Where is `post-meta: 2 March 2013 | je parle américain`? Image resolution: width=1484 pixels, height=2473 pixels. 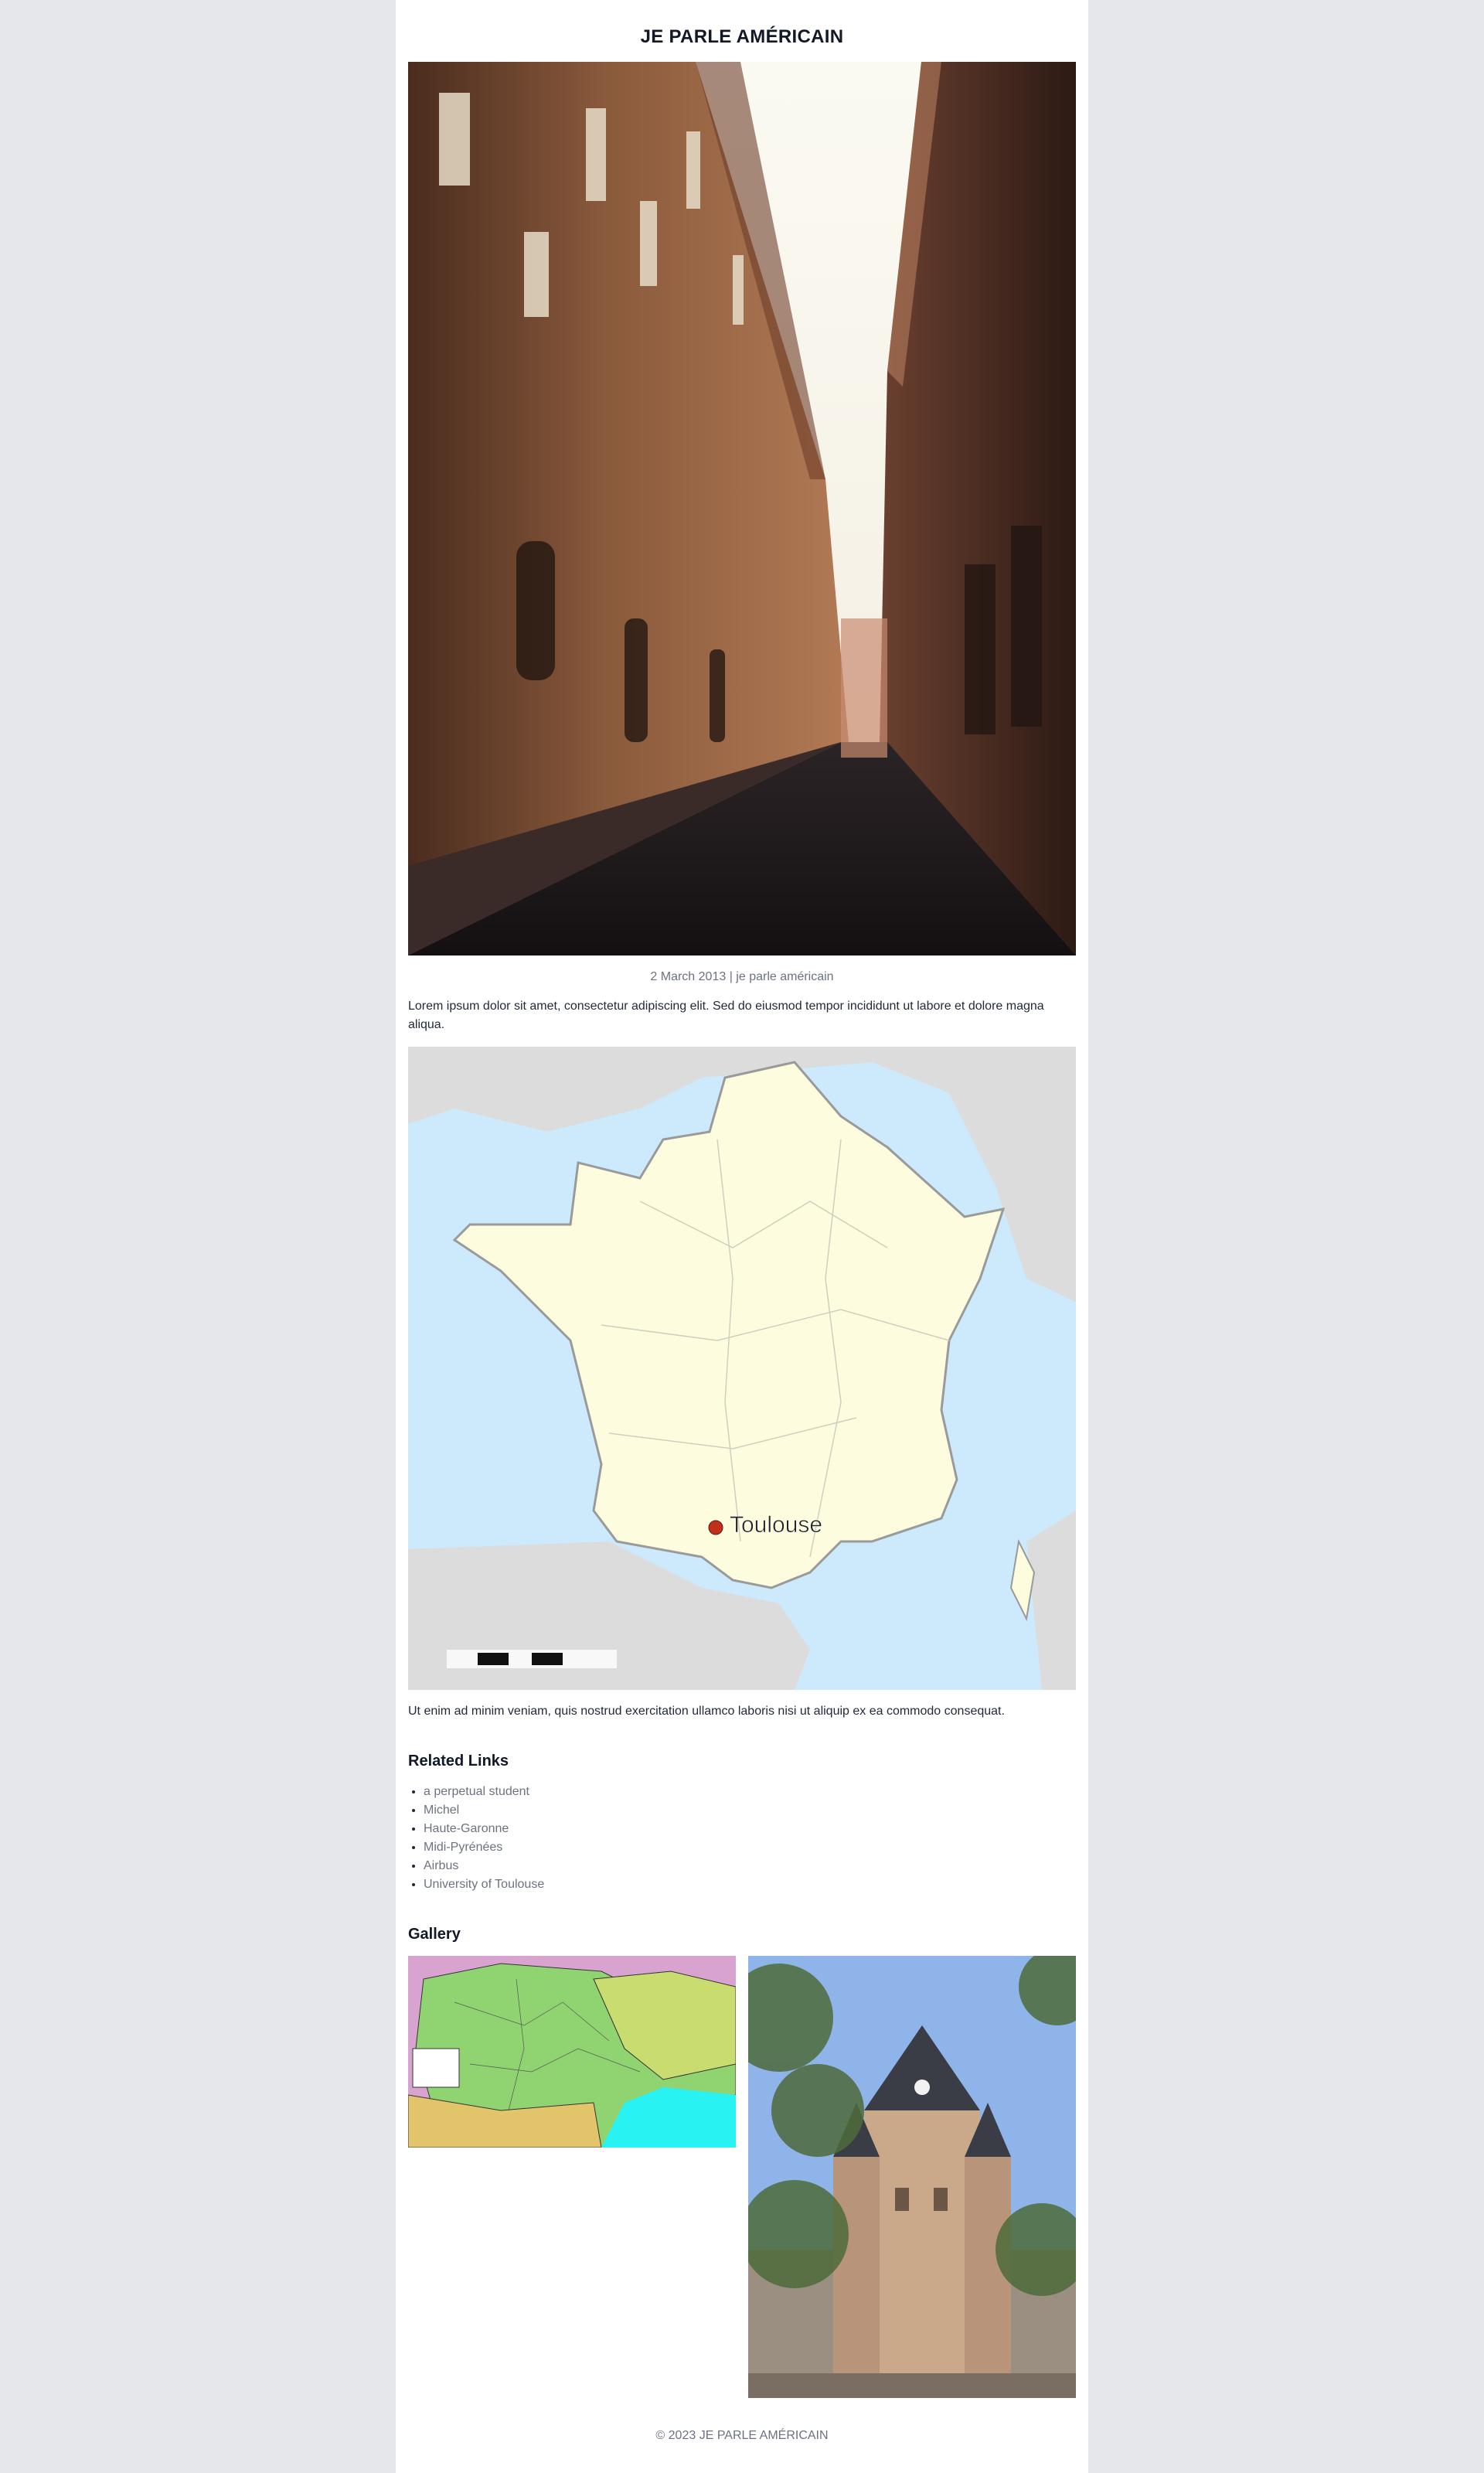 post-meta: 2 March 2013 | je parle américain is located at coordinates (742, 976).